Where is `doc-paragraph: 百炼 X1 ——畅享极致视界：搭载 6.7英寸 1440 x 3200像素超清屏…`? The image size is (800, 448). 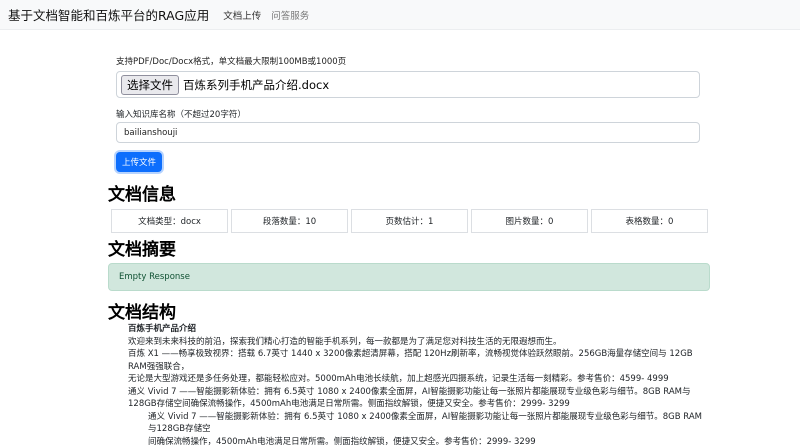 doc-paragraph: 百炼 X1 ——畅享极致视界：搭载 6.7英寸 1440 x 3200像素超清屏… is located at coordinates (418, 360).